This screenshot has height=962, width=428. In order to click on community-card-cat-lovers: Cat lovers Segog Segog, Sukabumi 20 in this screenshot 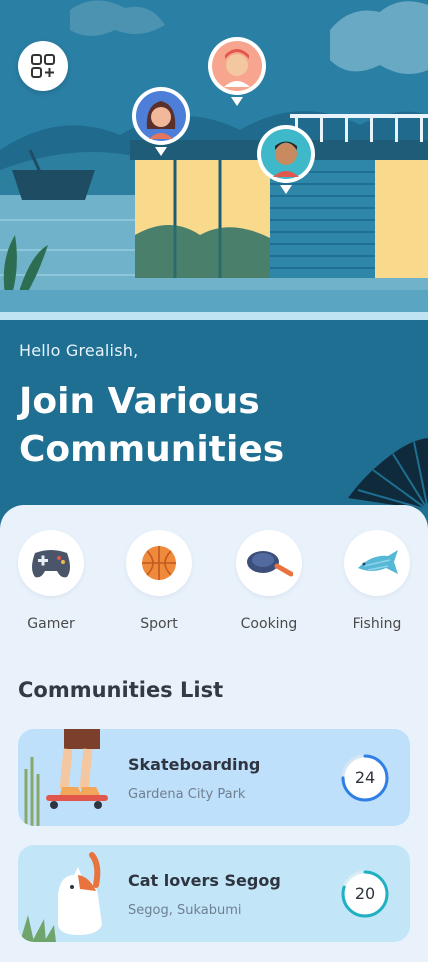, I will do `click(214, 893)`.